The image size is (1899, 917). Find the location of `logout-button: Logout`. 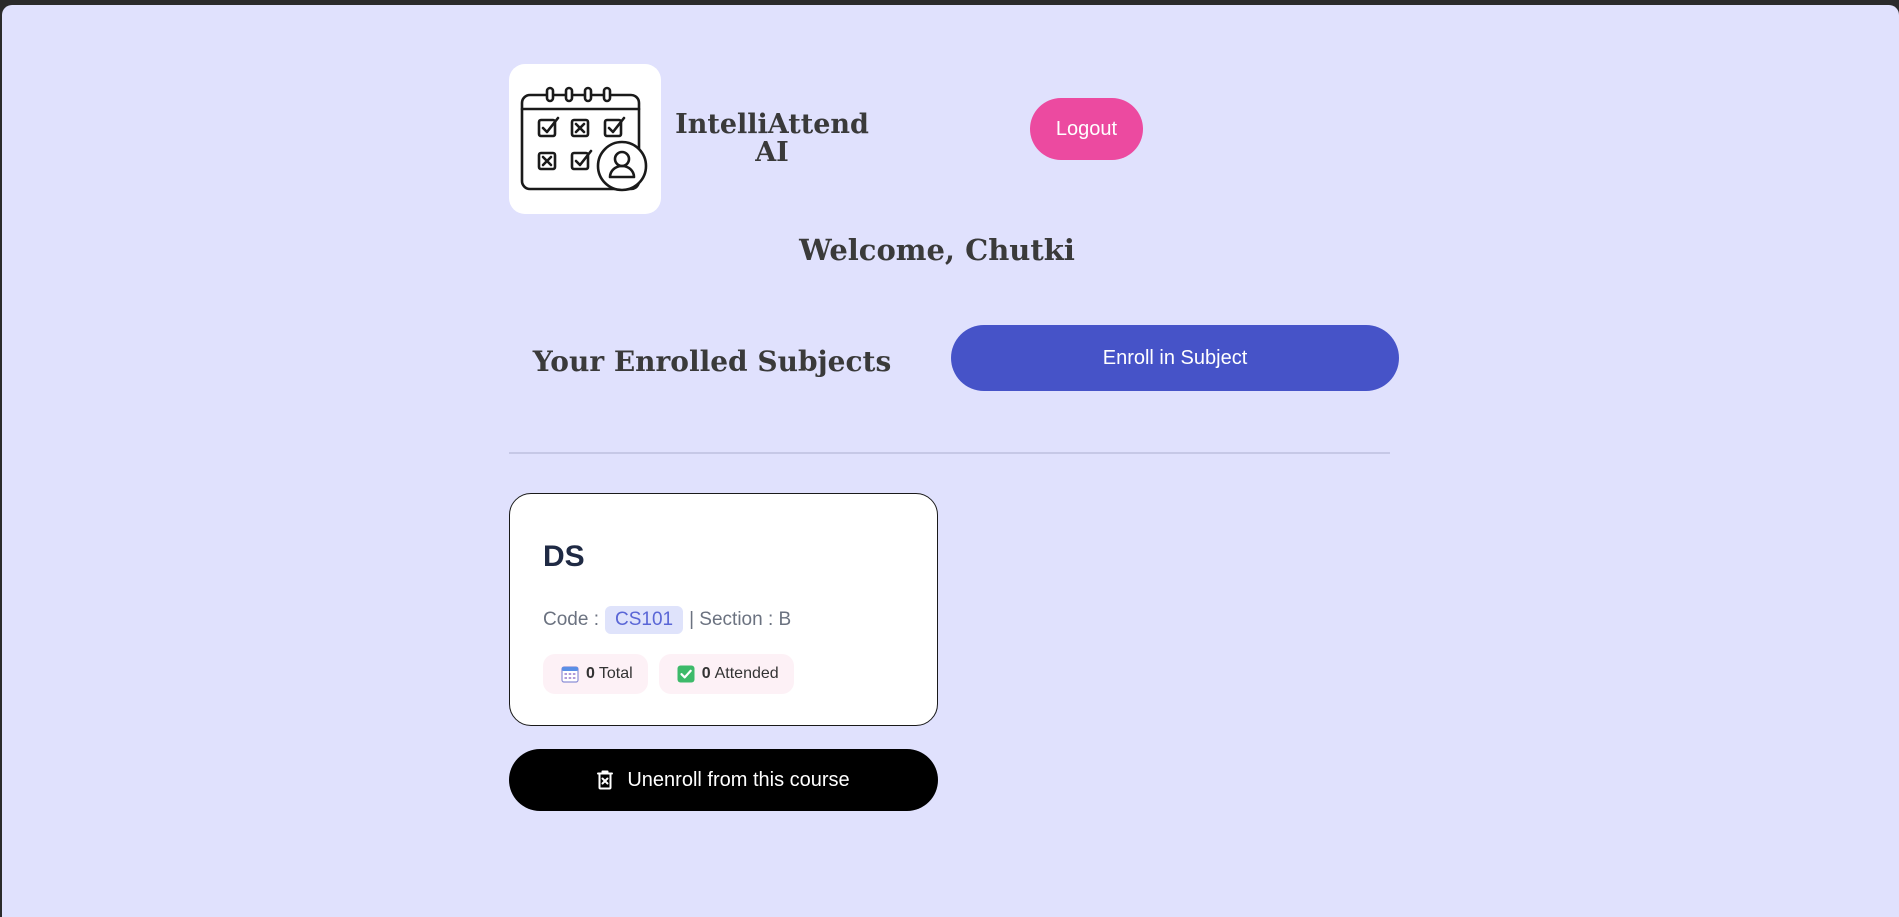

logout-button: Logout is located at coordinates (1086, 129).